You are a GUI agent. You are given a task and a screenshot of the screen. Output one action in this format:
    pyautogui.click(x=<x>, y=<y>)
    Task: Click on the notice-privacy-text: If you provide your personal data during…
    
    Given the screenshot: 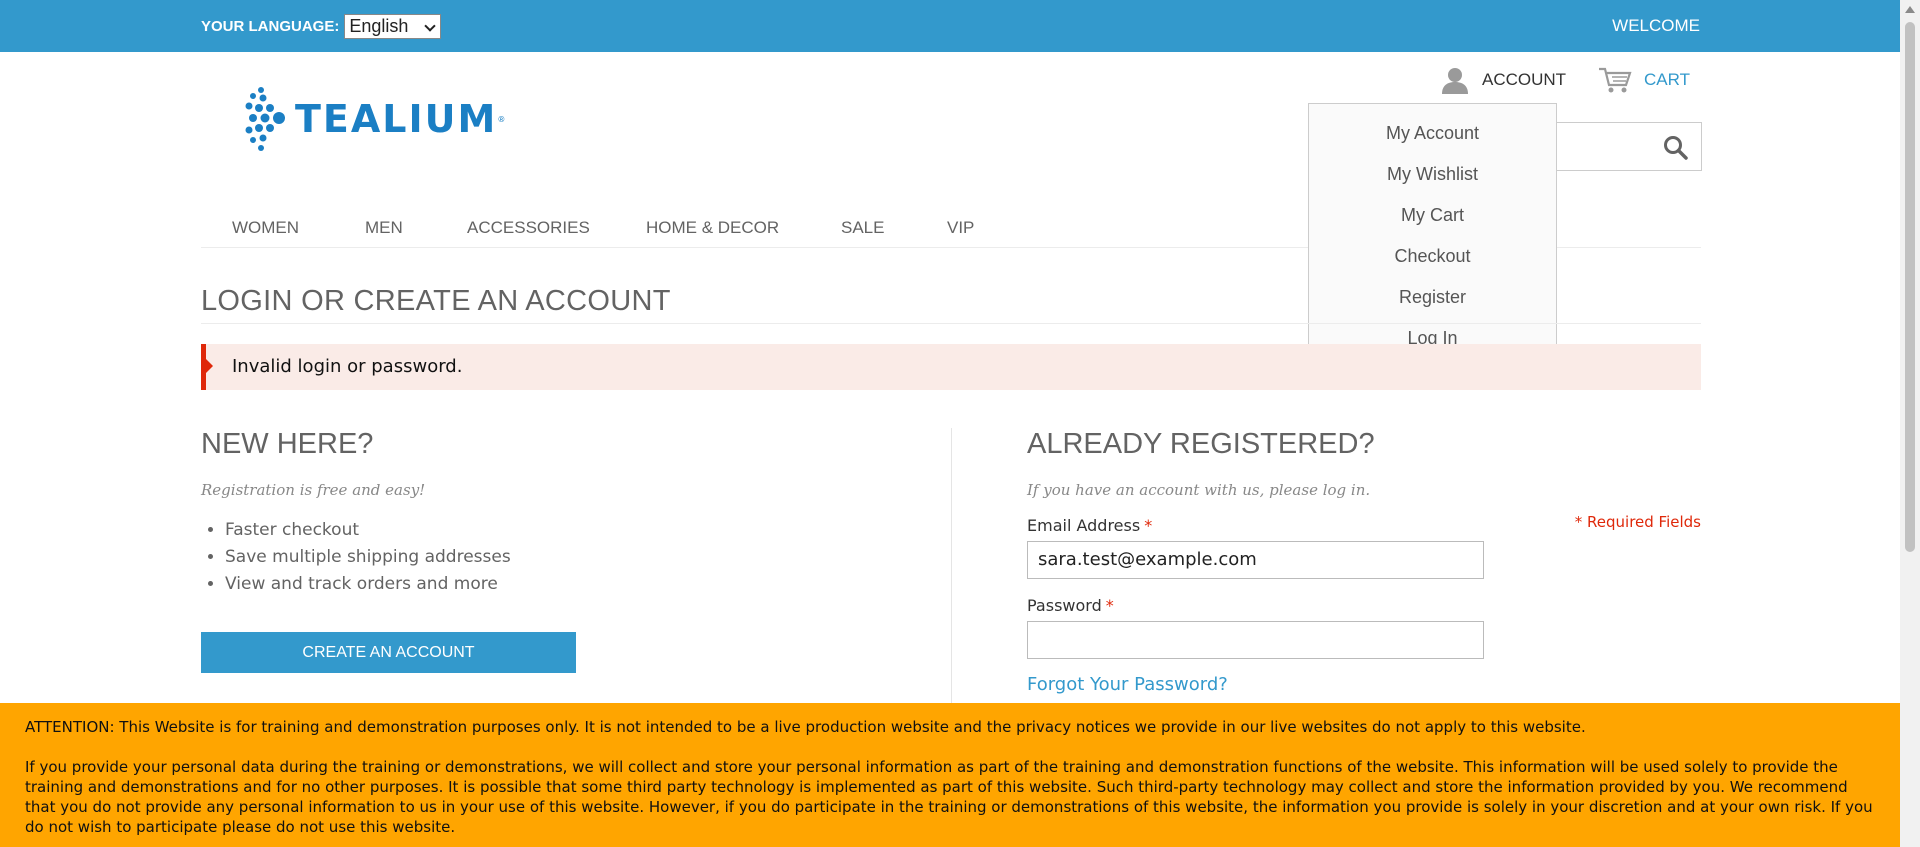 What is the action you would take?
    pyautogui.click(x=949, y=797)
    